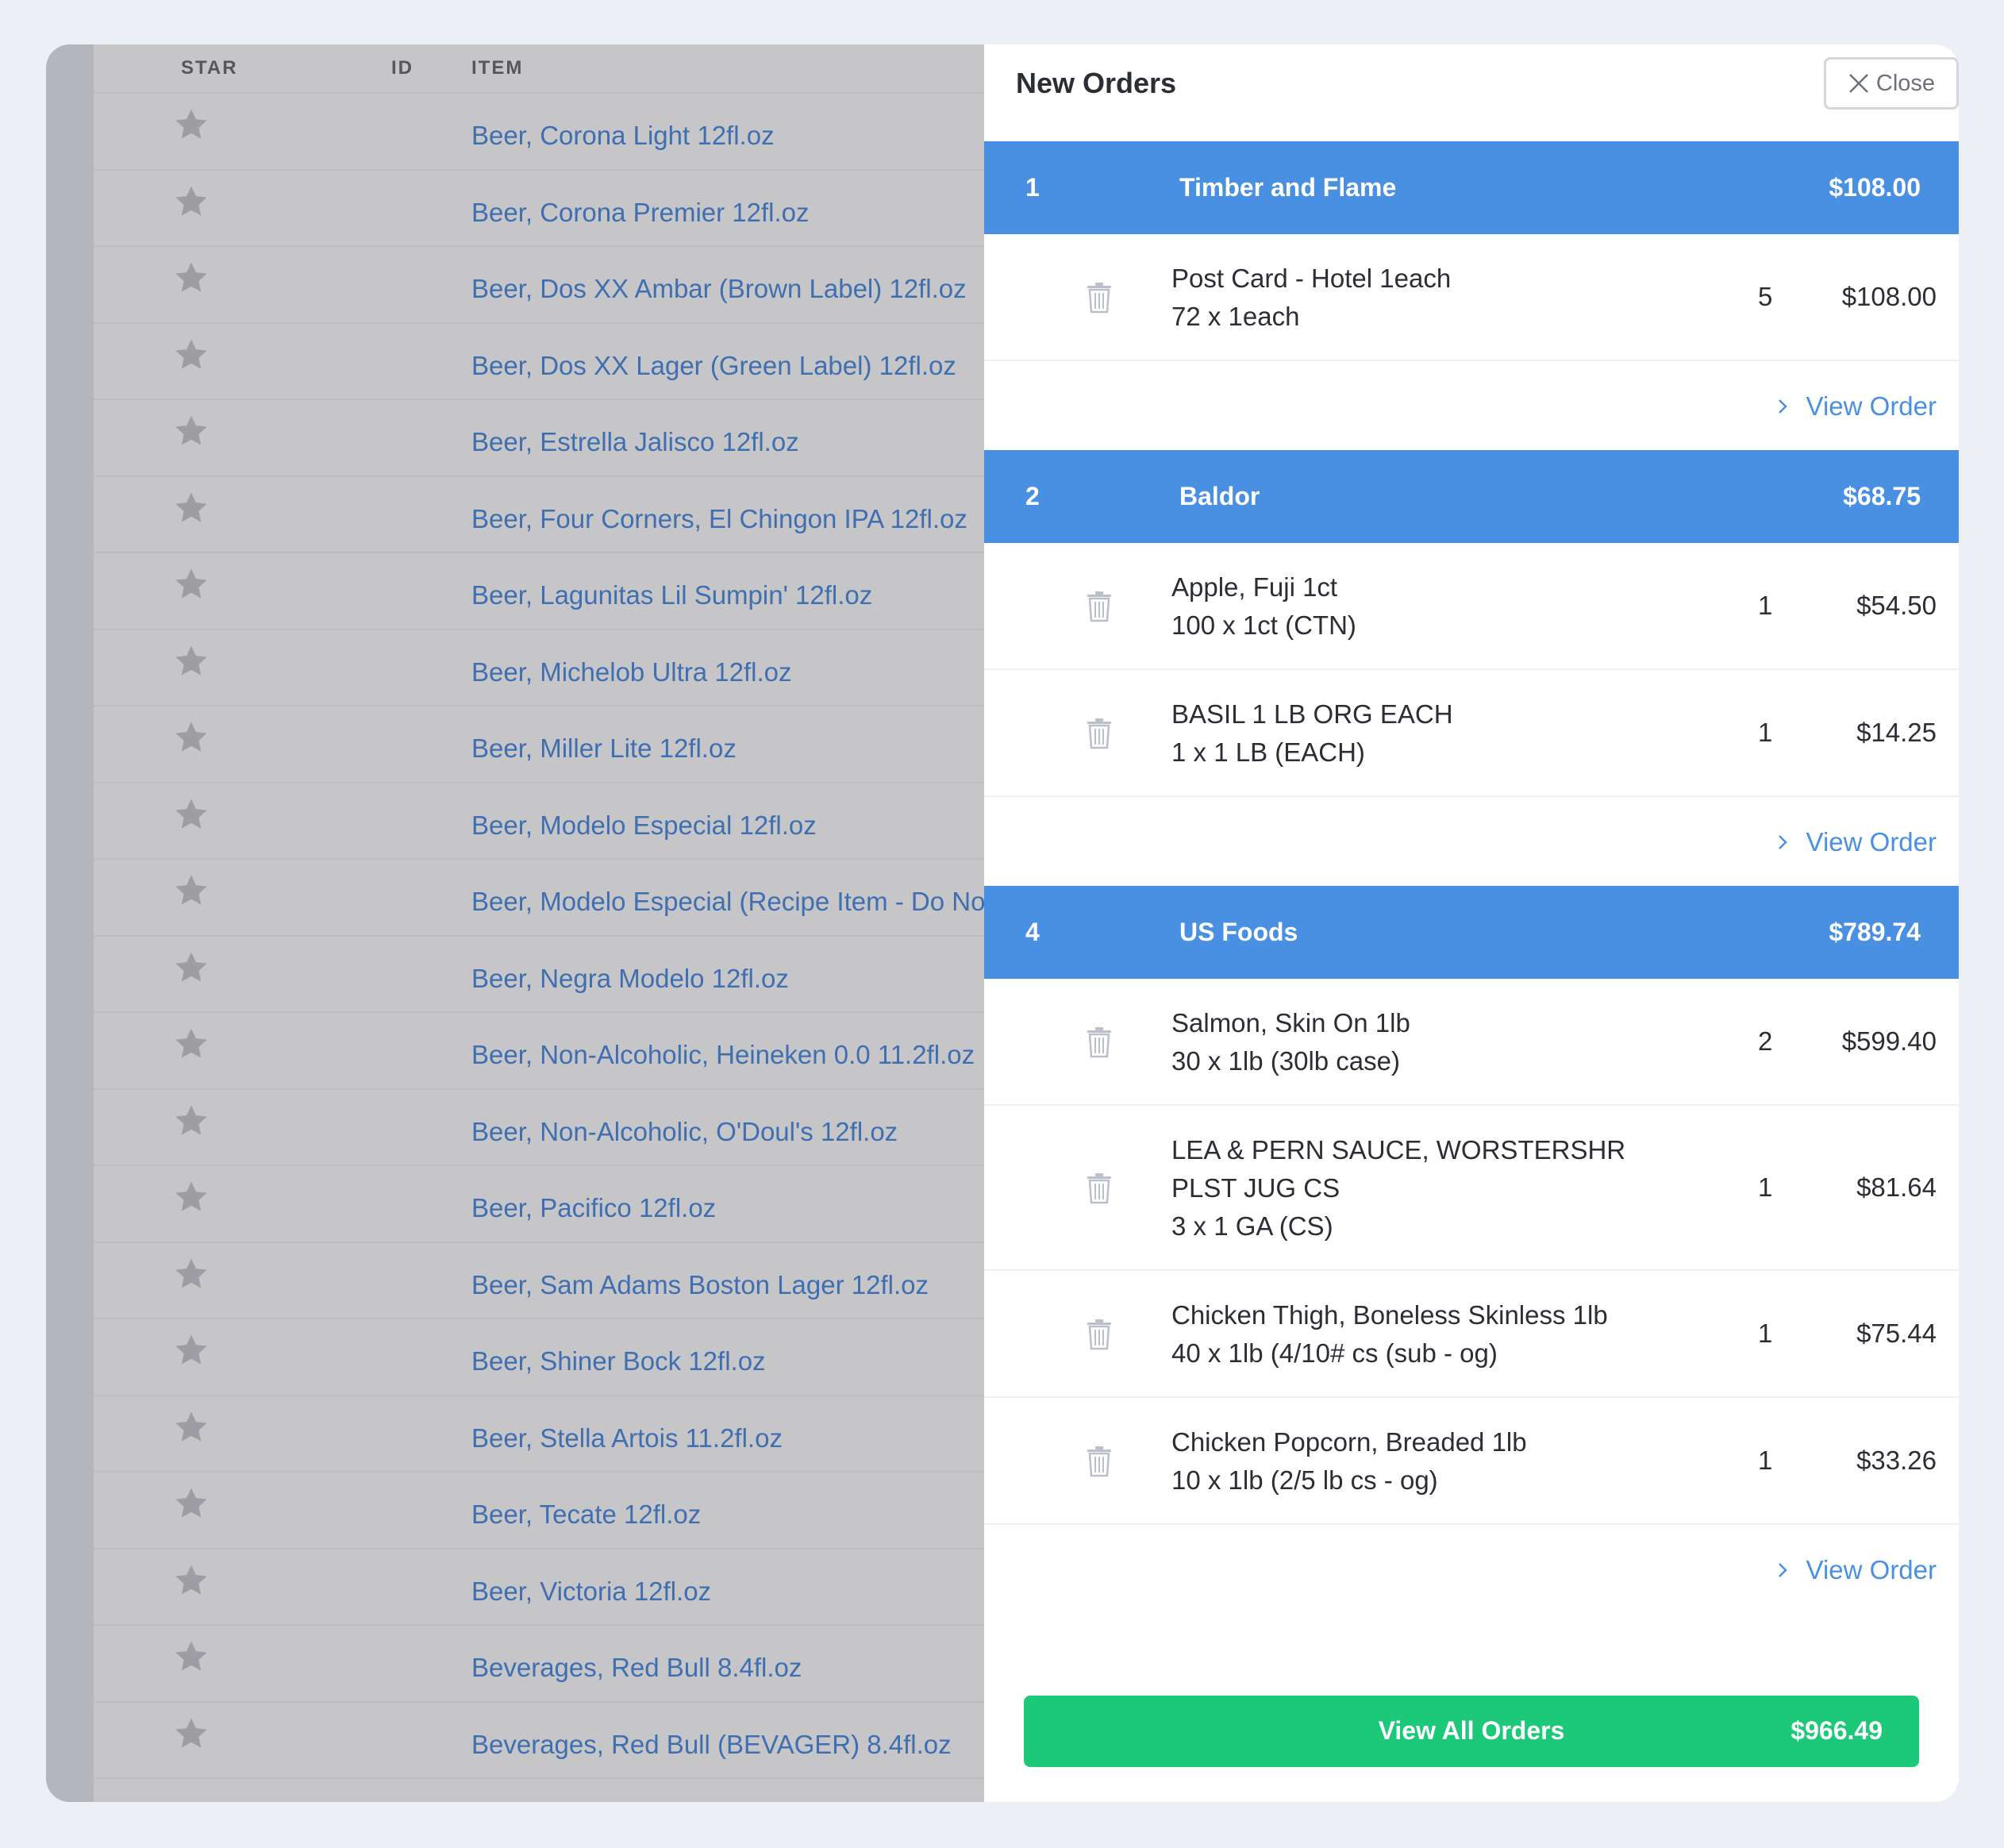 This screenshot has height=1848, width=2004. What do you see at coordinates (1782, 842) in the screenshot?
I see `chevron-right-icon` at bounding box center [1782, 842].